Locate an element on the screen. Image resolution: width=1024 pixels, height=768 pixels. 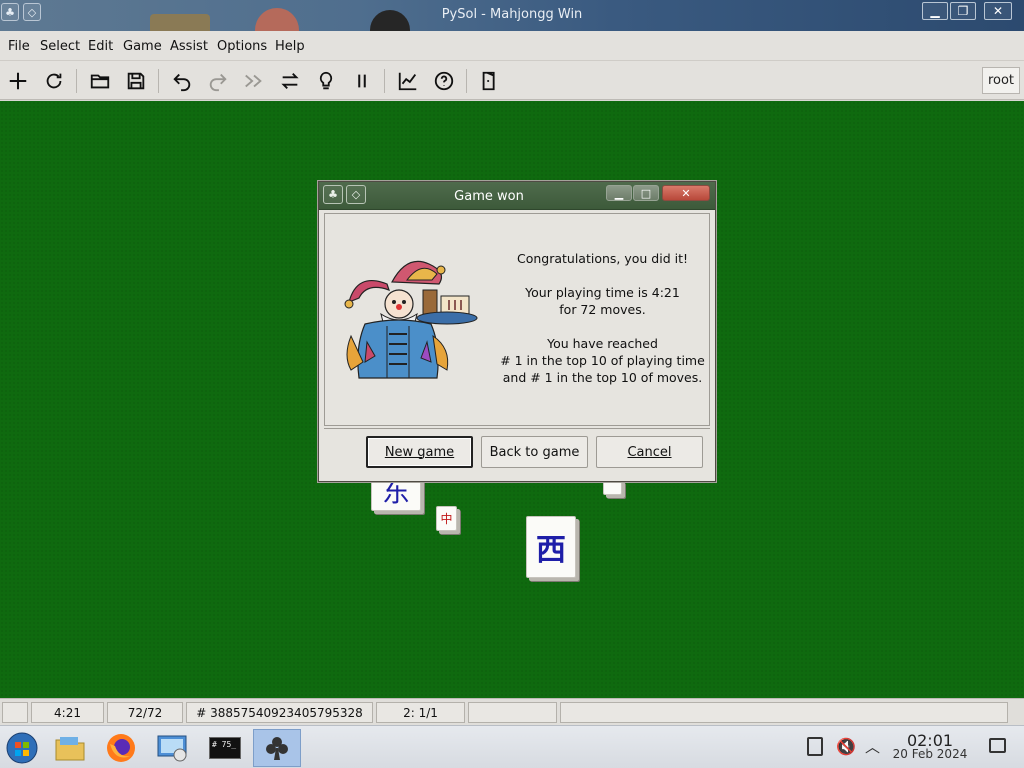
tile-glyph: 中 is located at coordinates (446, 519).